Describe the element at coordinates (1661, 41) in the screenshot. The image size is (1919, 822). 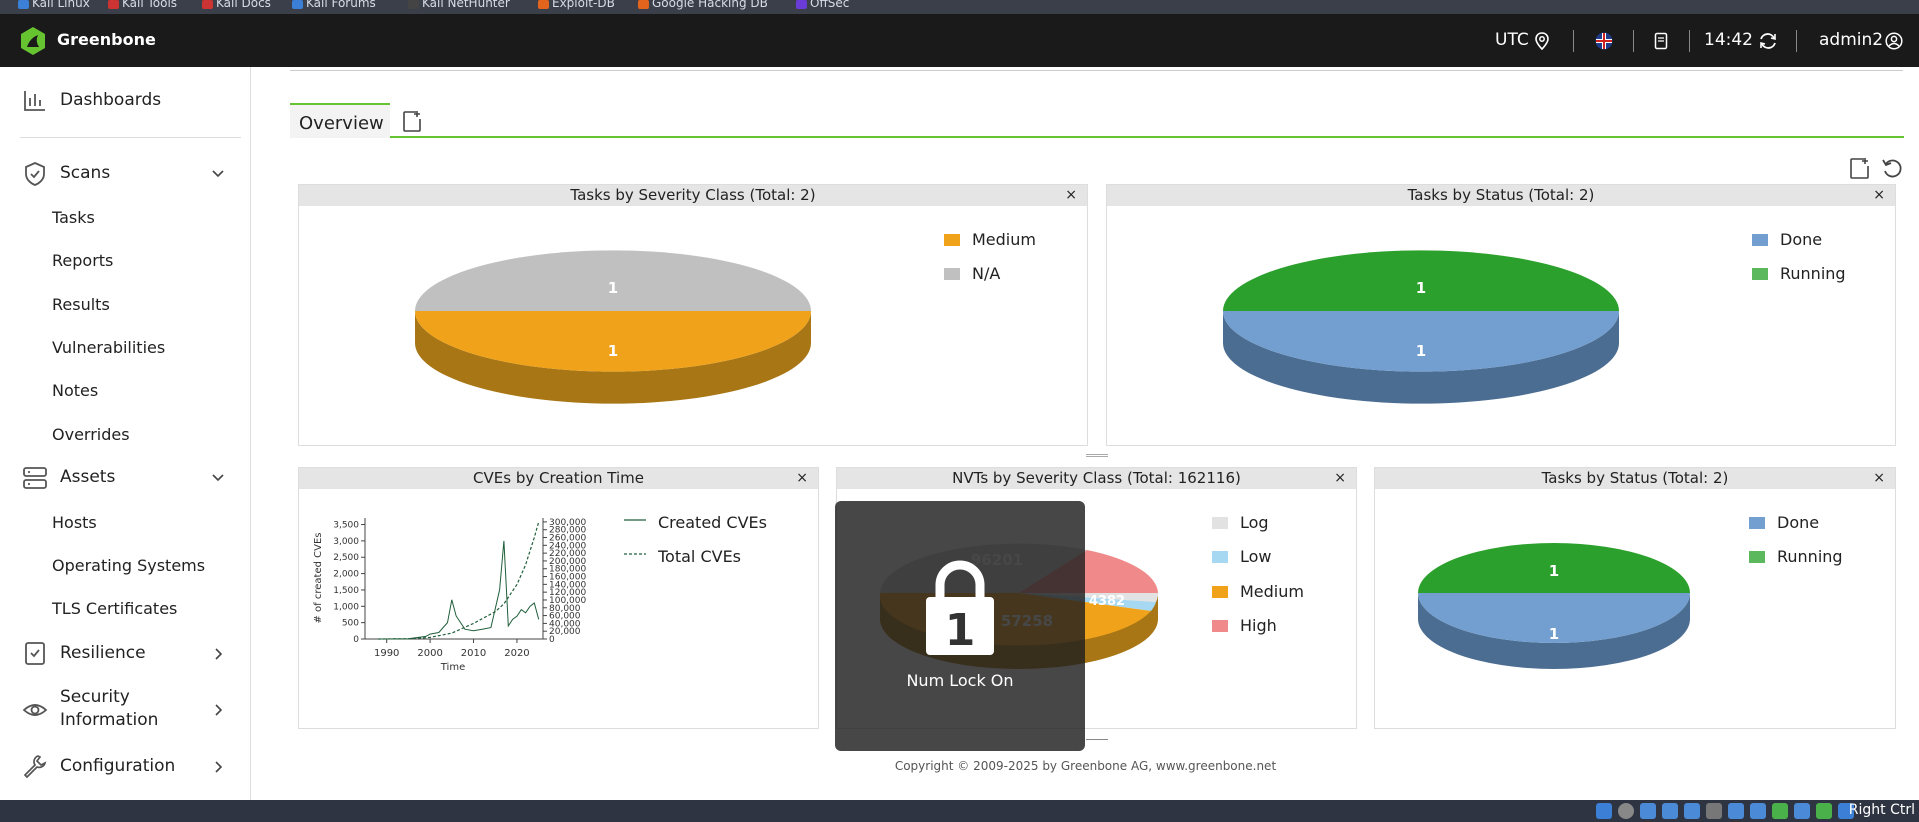
I see `manual-icon` at that location.